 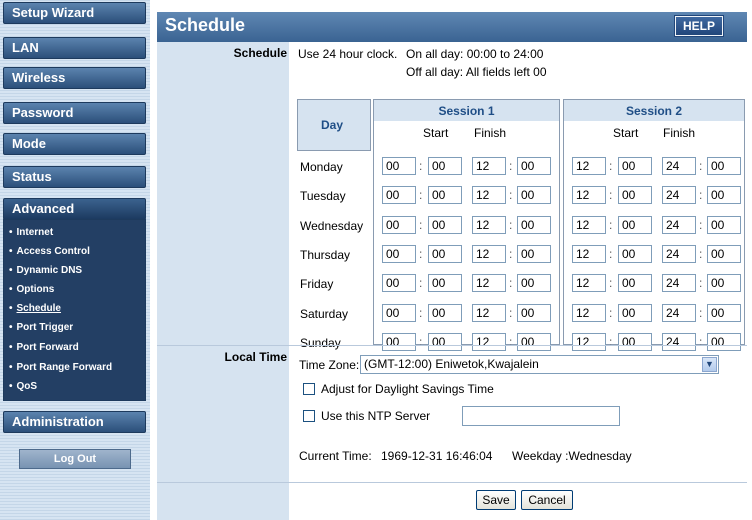 What do you see at coordinates (74, 422) in the screenshot?
I see `nav-administration: Administration` at bounding box center [74, 422].